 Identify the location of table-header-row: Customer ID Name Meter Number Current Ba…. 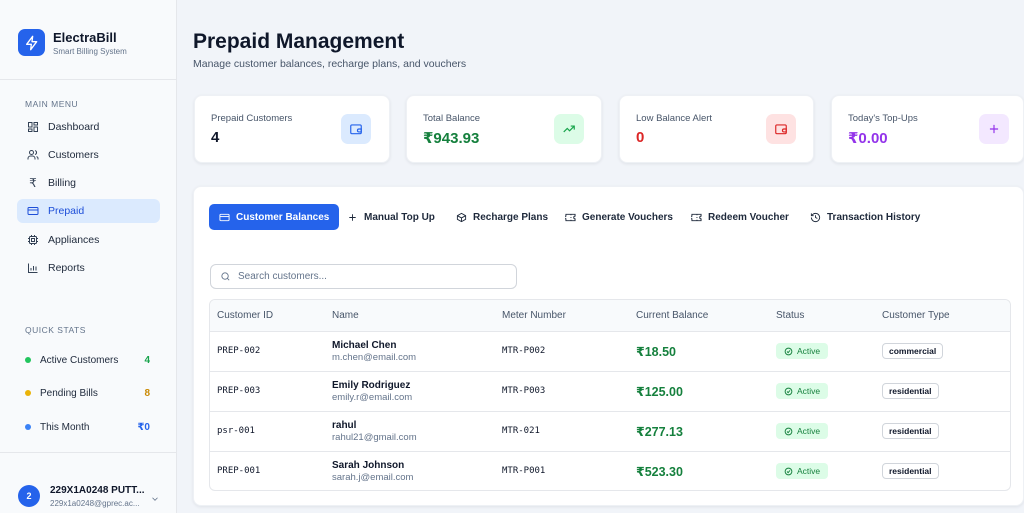
(610, 316).